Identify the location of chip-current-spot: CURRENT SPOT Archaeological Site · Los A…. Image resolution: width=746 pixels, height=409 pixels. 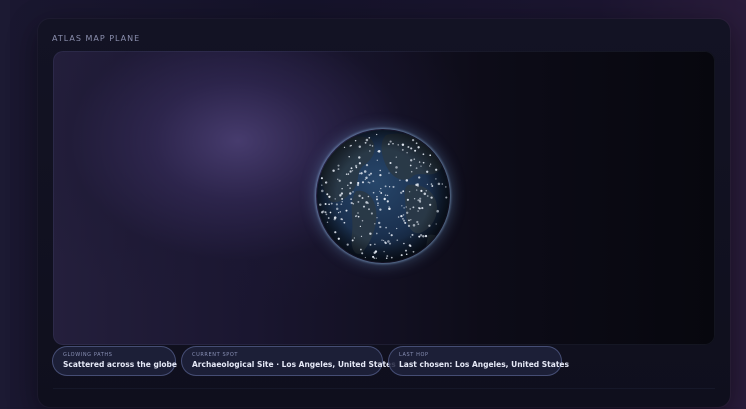
(288, 361).